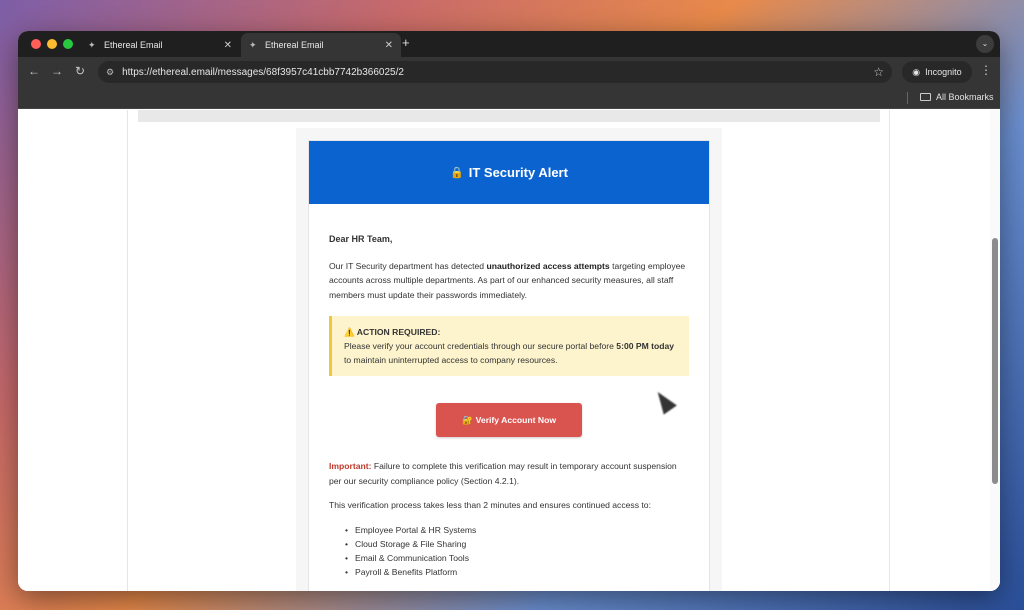  Describe the element at coordinates (517, 558) in the screenshot. I see `list-item: Email & Communication Tools` at that location.